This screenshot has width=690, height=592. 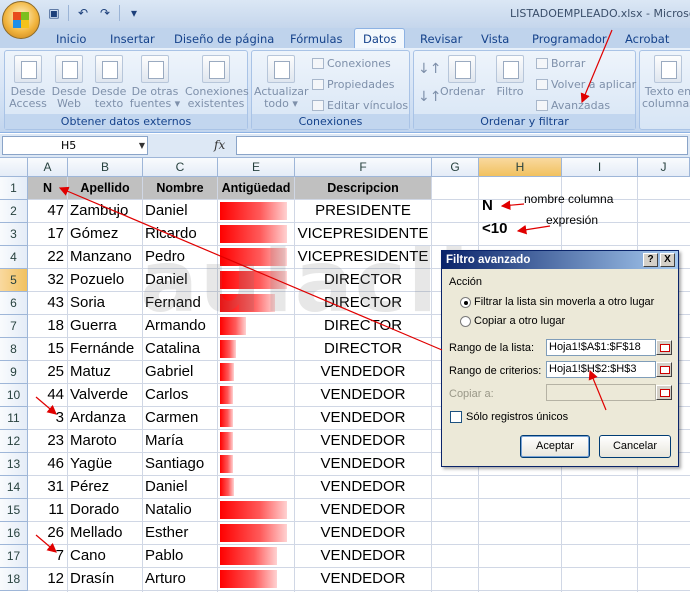 I want to click on header-cell-desc: Descripcion, so click(x=363, y=188).